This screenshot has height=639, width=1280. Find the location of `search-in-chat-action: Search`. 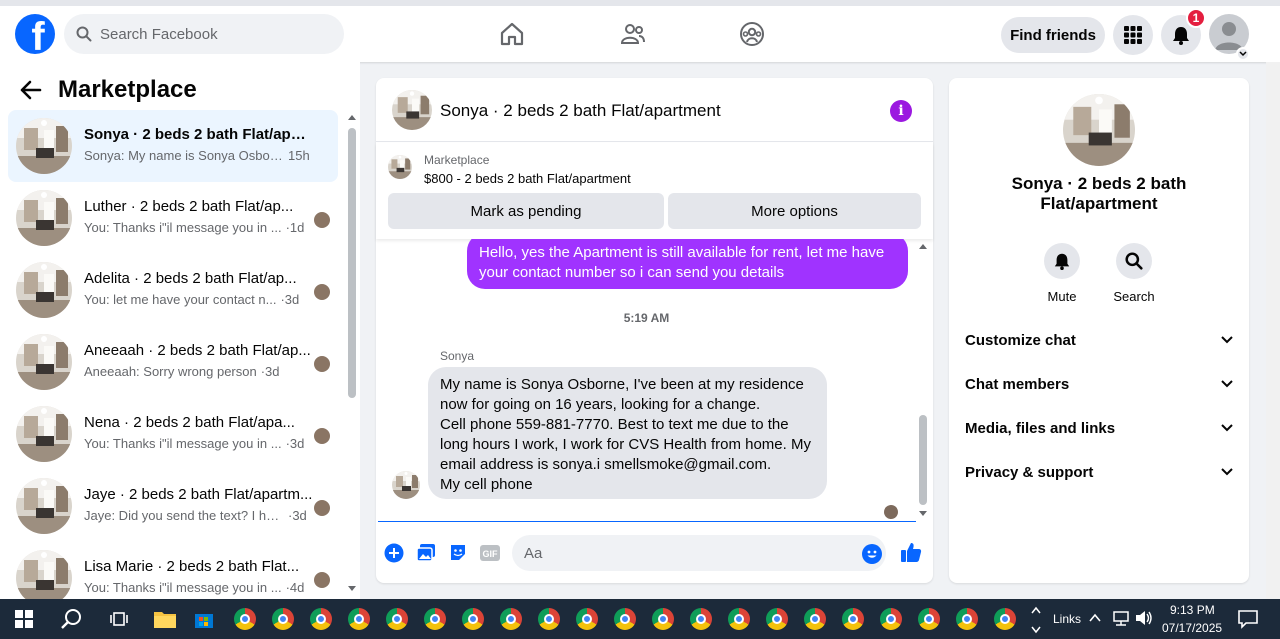

search-in-chat-action: Search is located at coordinates (1134, 273).